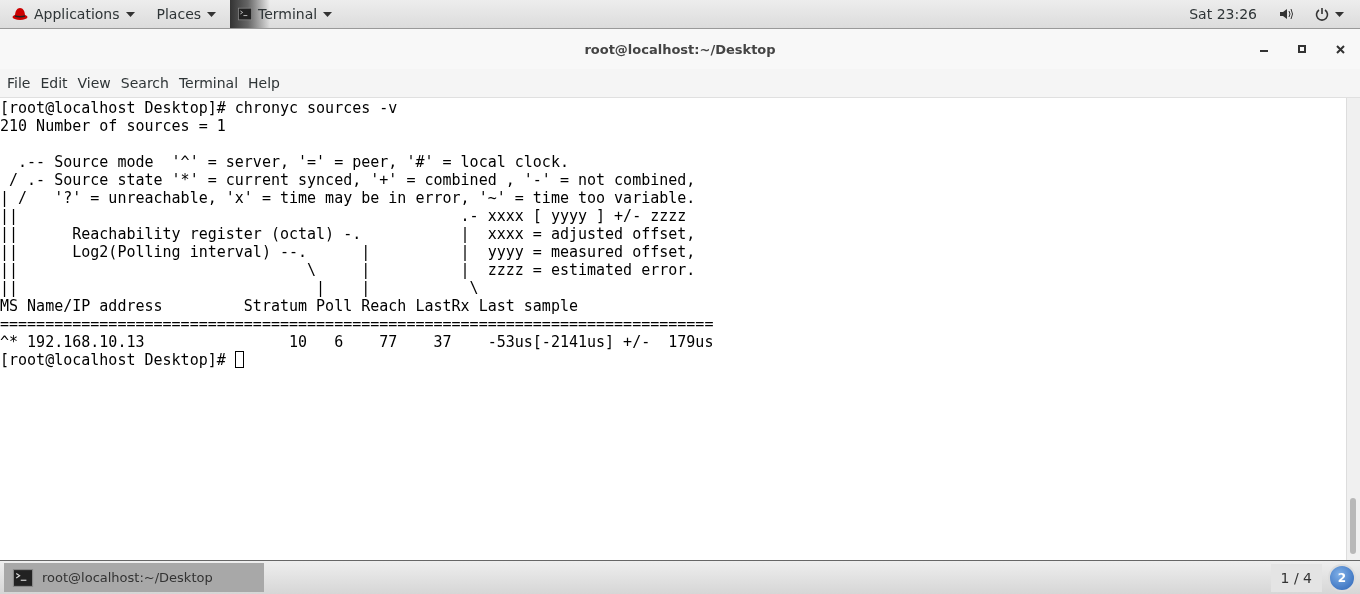  Describe the element at coordinates (343, 216) in the screenshot. I see `terminal-line: || .- xxxx [ yyyy ] +/- zzzz` at that location.